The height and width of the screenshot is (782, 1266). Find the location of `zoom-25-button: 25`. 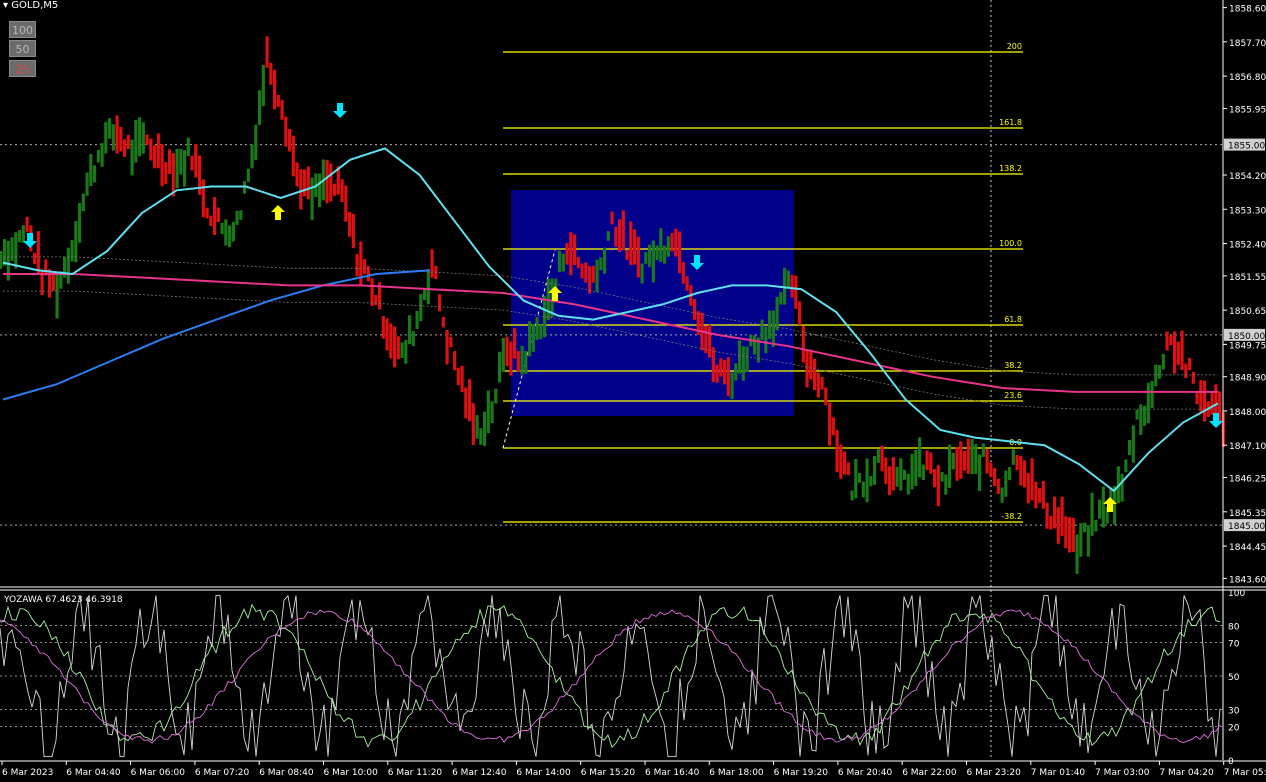

zoom-25-button: 25 is located at coordinates (22, 68).